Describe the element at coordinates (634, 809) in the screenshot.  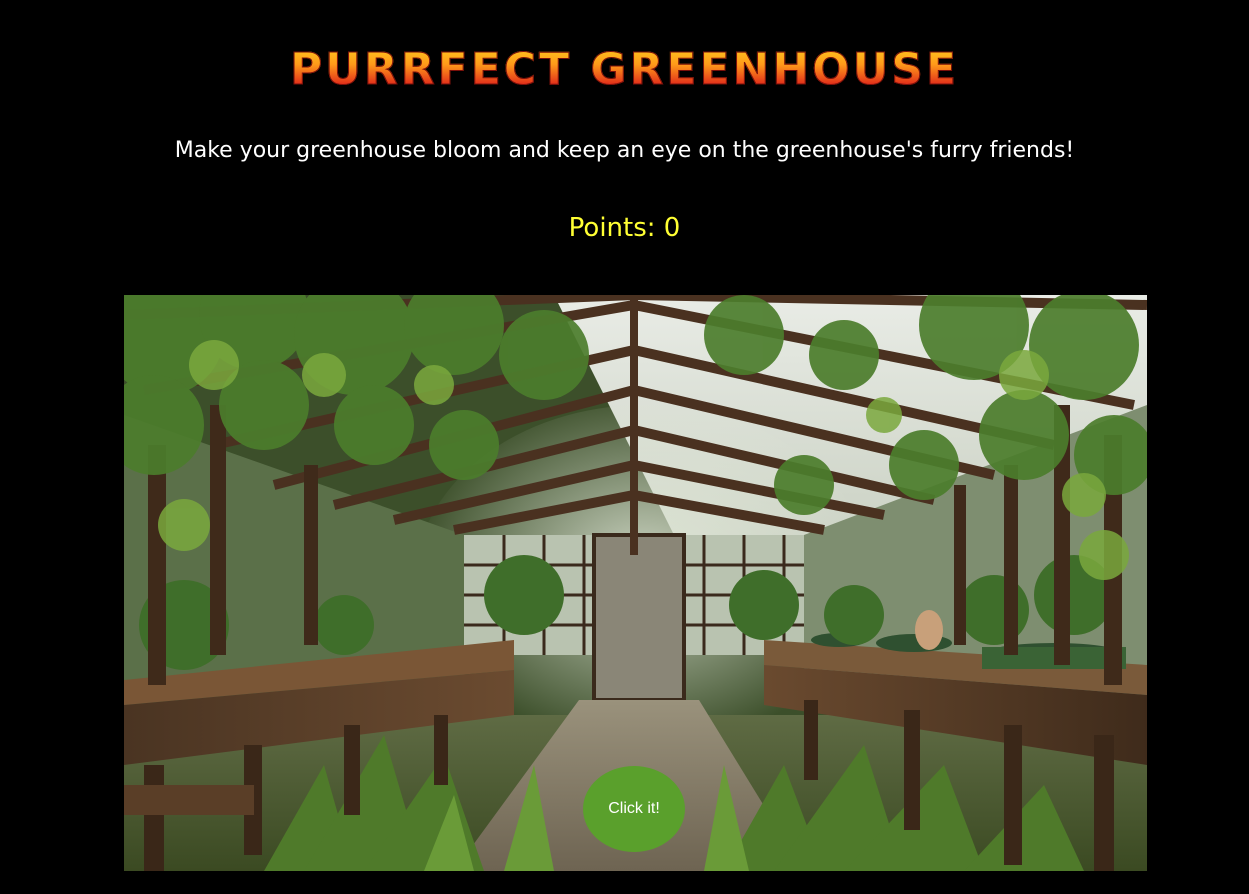
I see `click-it-button: Click it!` at that location.